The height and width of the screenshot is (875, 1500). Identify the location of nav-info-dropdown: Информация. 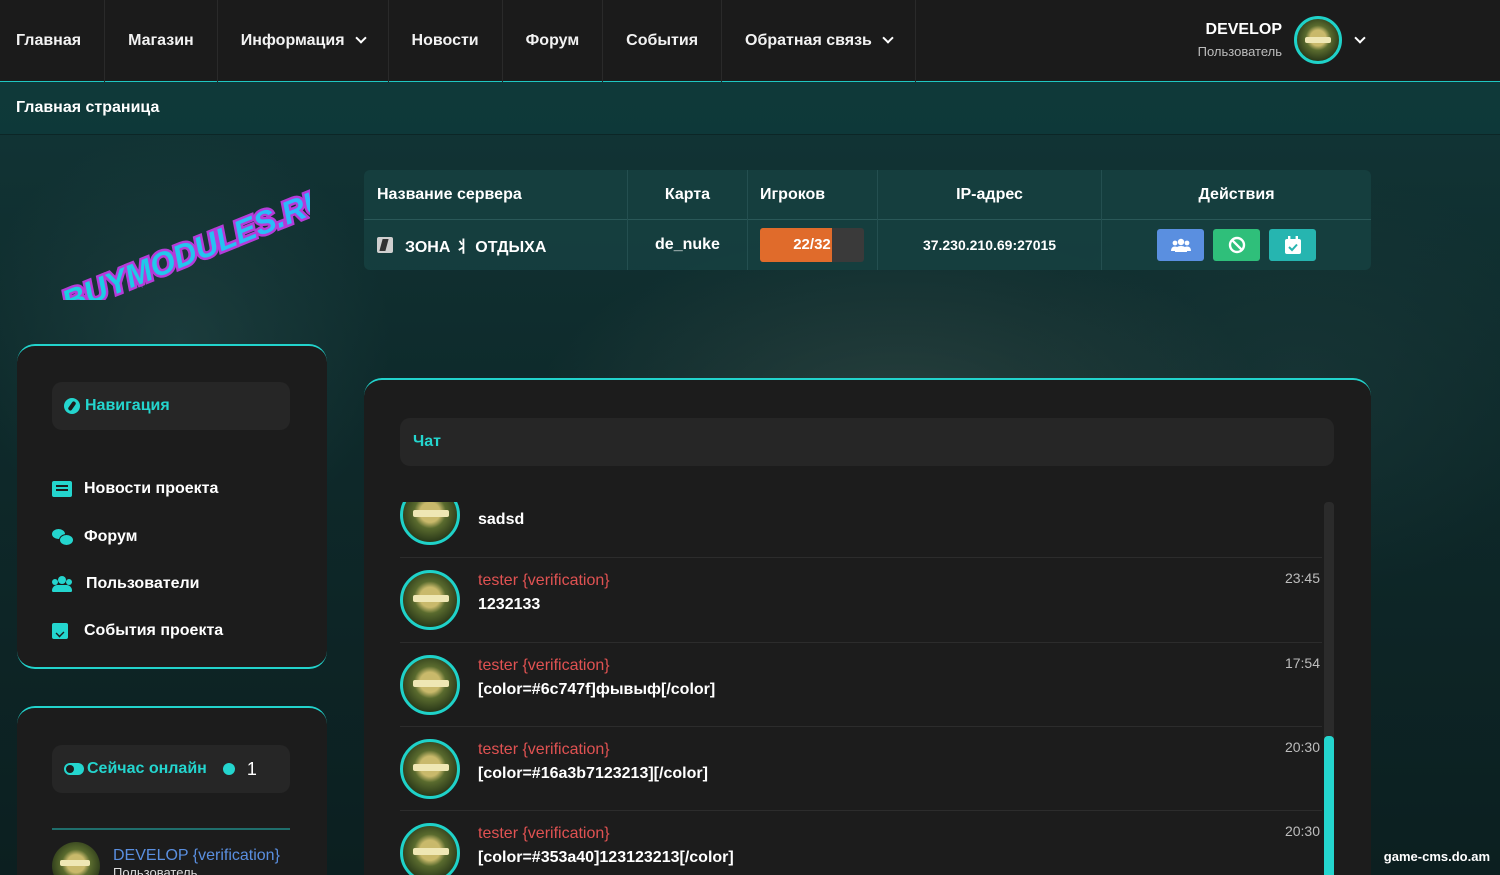
(303, 41).